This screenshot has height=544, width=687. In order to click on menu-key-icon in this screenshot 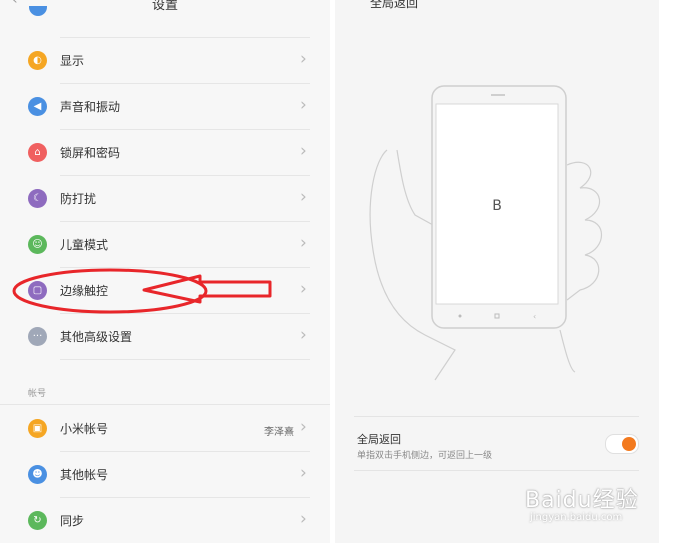, I will do `click(460, 316)`.